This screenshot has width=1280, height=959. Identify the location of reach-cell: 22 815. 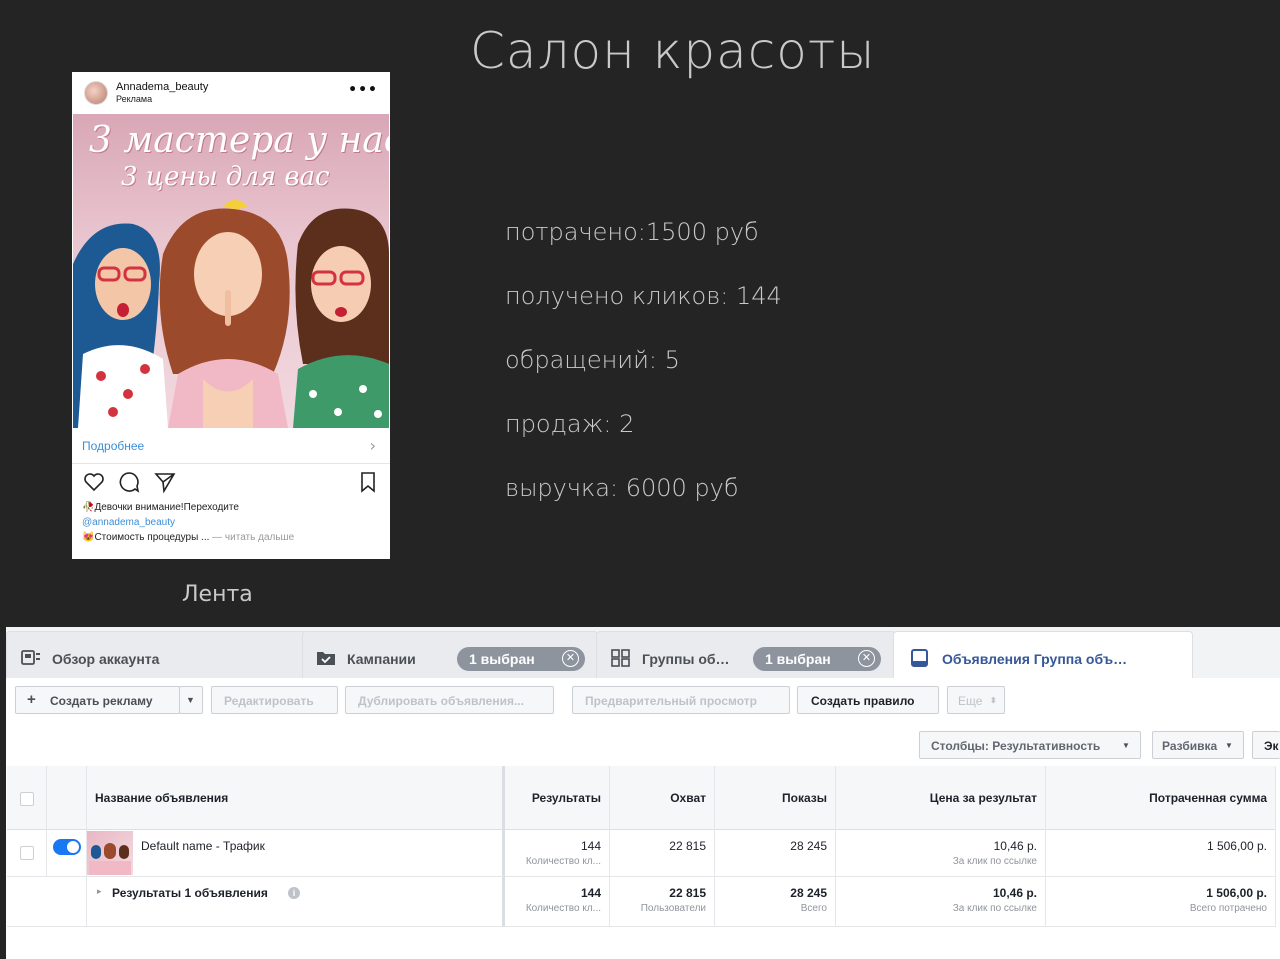
(662, 853).